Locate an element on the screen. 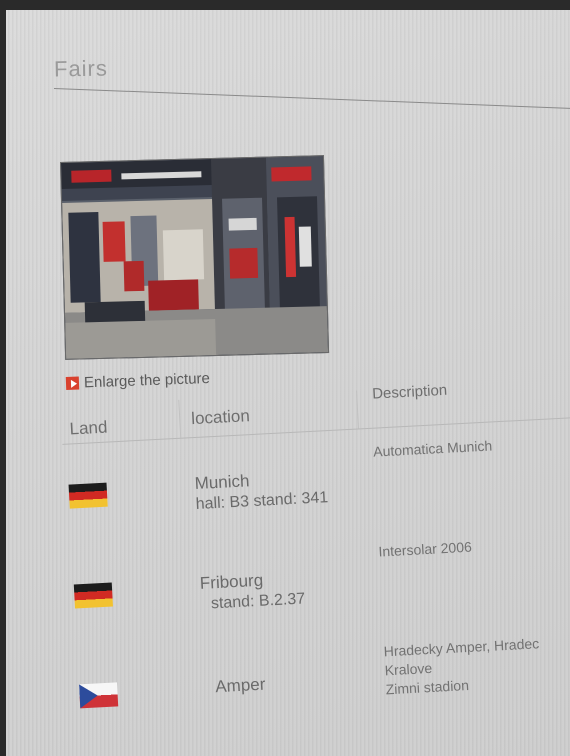 The height and width of the screenshot is (756, 570). fair-description: Intersolar 2006 is located at coordinates (474, 546).